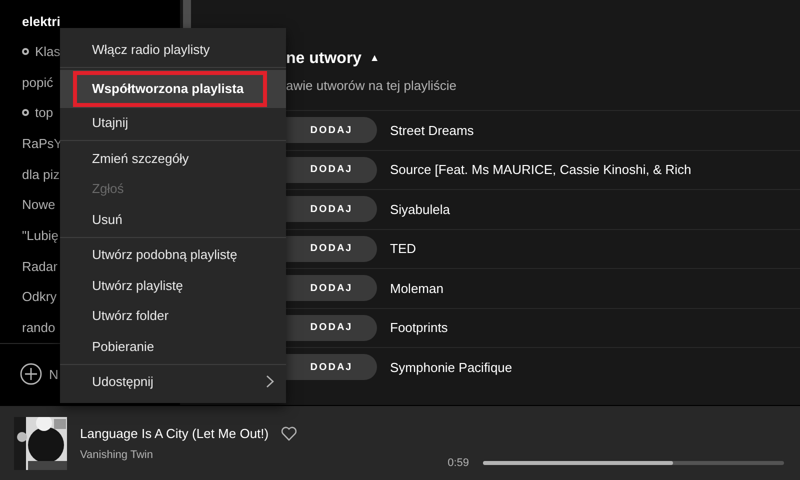  Describe the element at coordinates (432, 130) in the screenshot. I see `track-title: Street Dreams` at that location.